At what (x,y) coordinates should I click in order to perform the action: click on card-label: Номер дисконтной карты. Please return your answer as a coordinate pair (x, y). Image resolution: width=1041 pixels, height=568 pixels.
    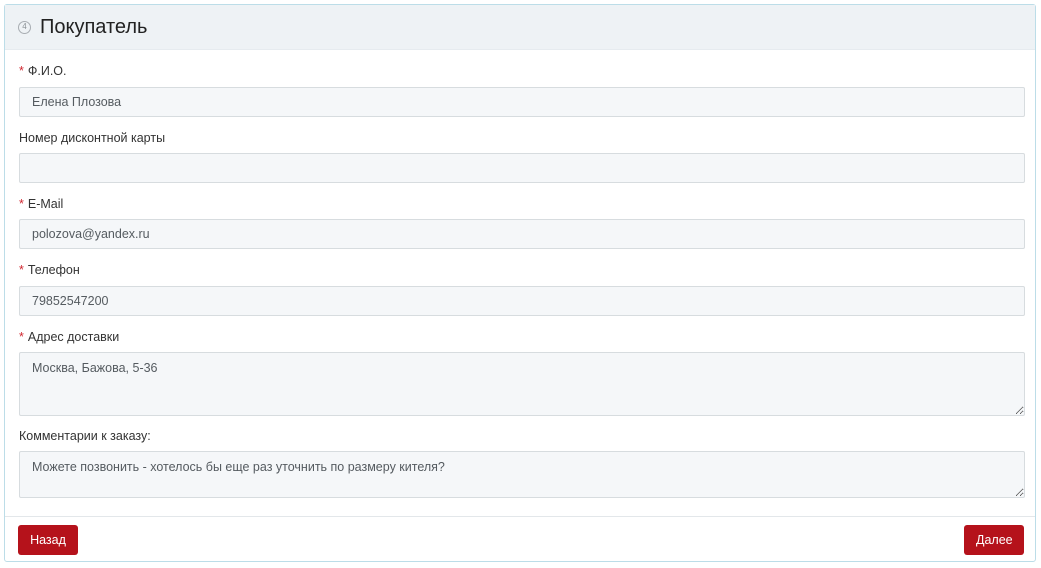
    Looking at the image, I should click on (92, 138).